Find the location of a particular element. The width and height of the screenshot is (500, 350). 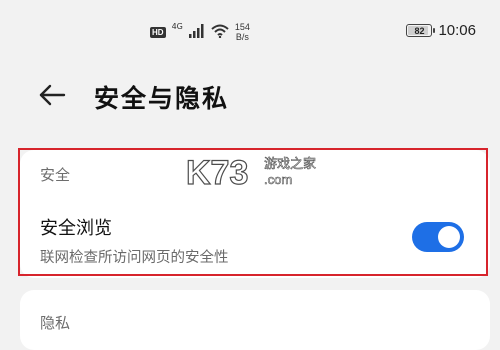

network-speed: 154 B/s is located at coordinates (242, 32).